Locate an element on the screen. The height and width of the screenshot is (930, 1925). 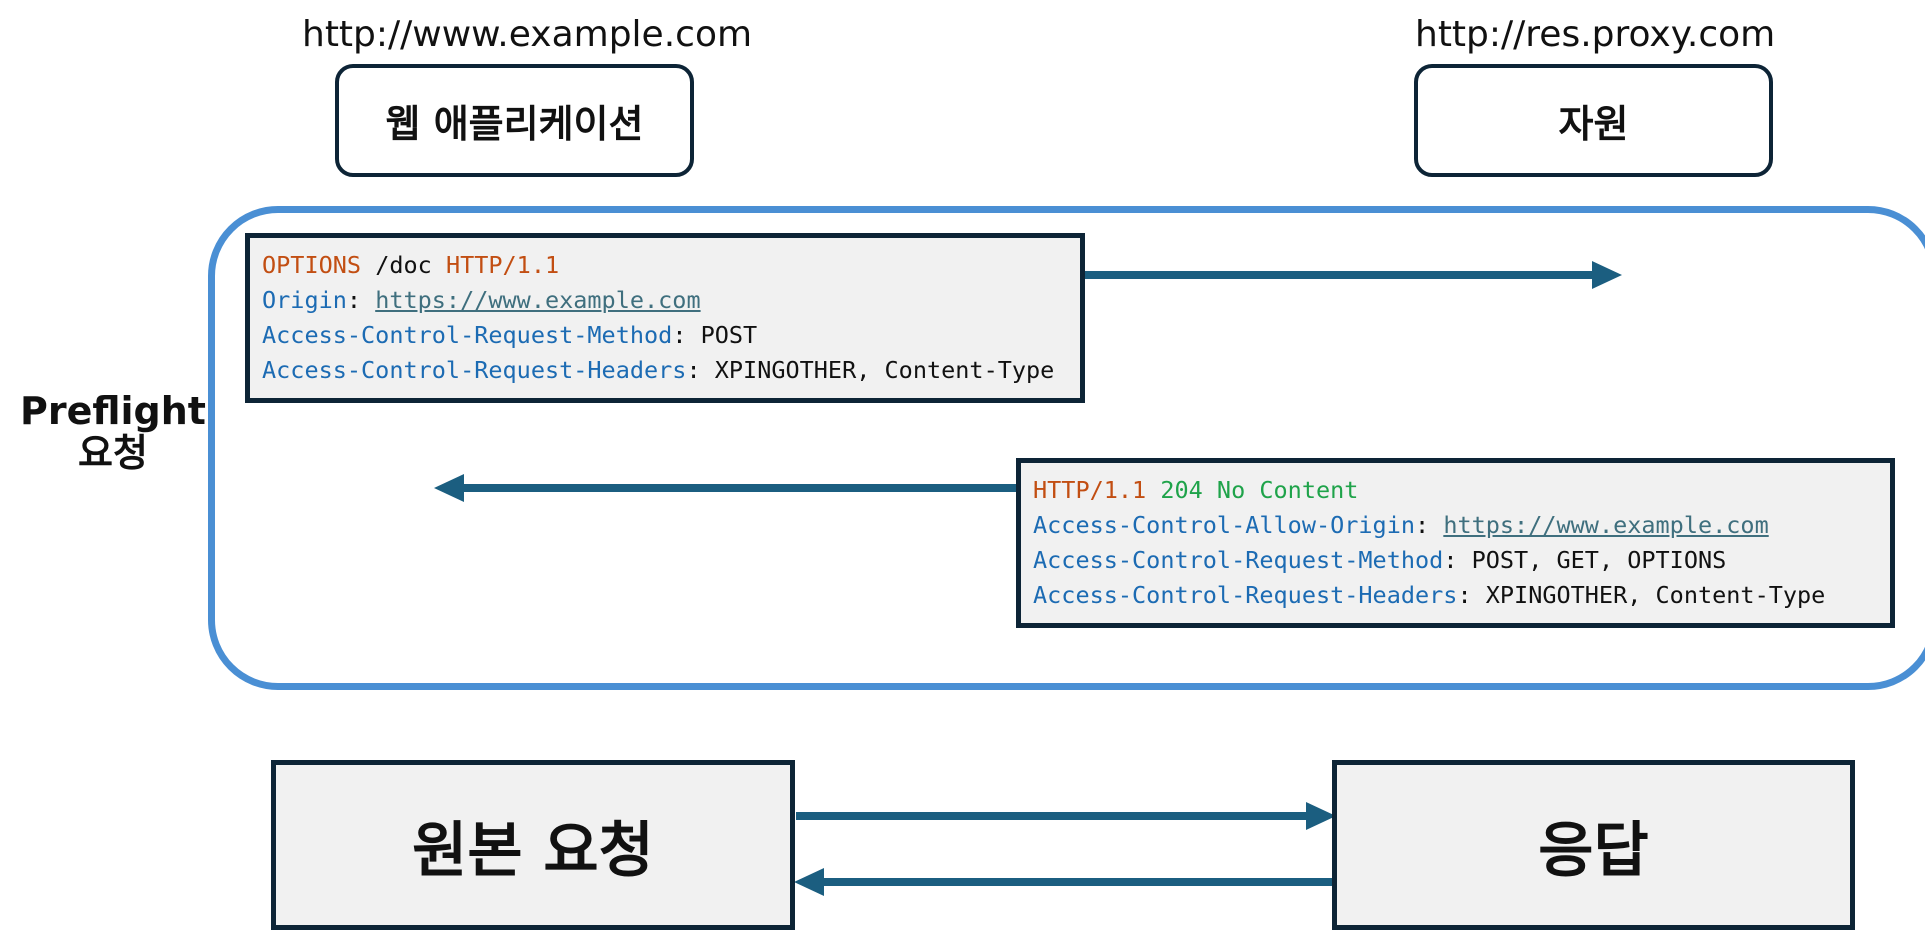
origin-link: https://www.example.com is located at coordinates (537, 300).